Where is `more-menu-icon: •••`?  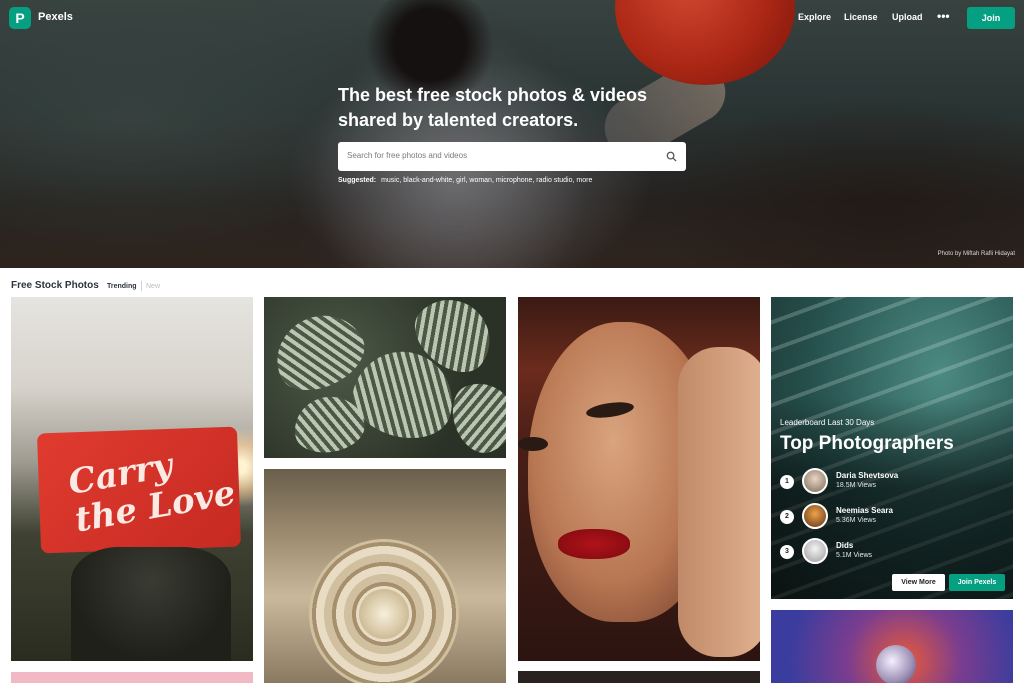 more-menu-icon: ••• is located at coordinates (943, 16).